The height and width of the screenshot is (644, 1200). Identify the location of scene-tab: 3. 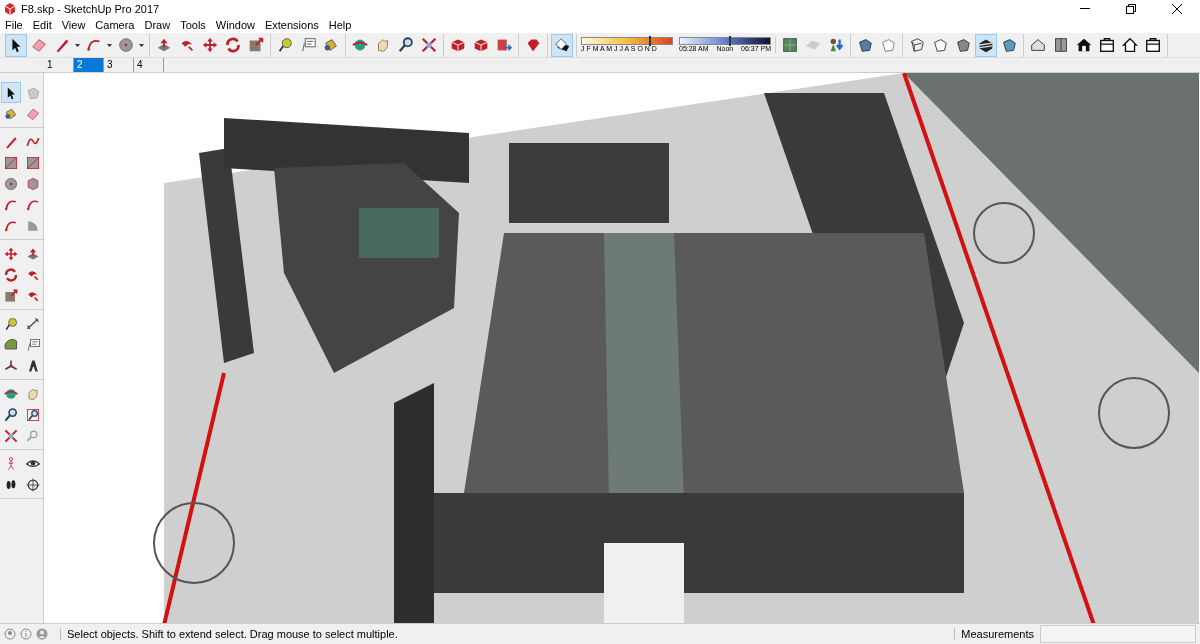
(119, 65).